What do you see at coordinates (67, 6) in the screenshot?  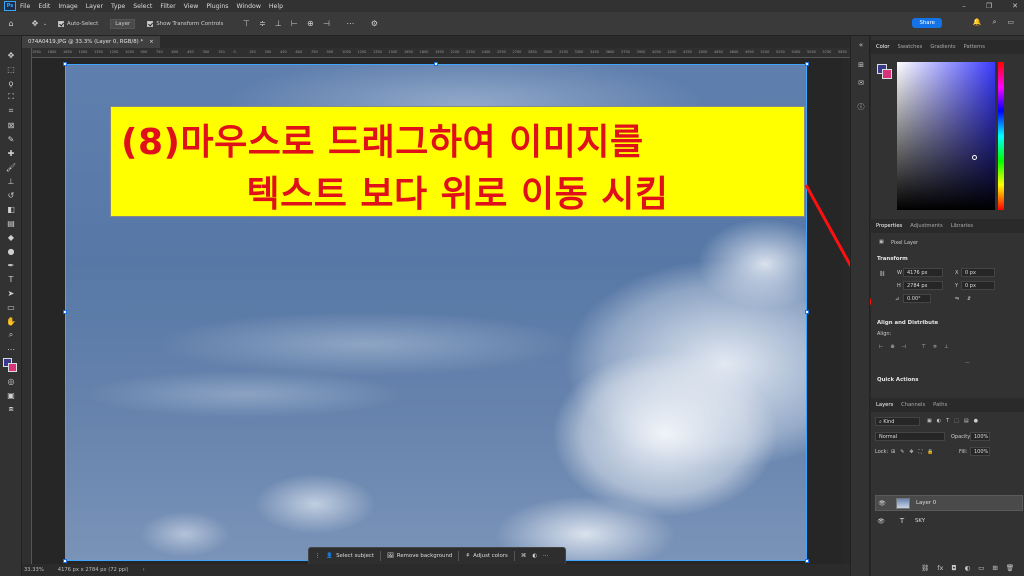 I see `menu-image: Image` at bounding box center [67, 6].